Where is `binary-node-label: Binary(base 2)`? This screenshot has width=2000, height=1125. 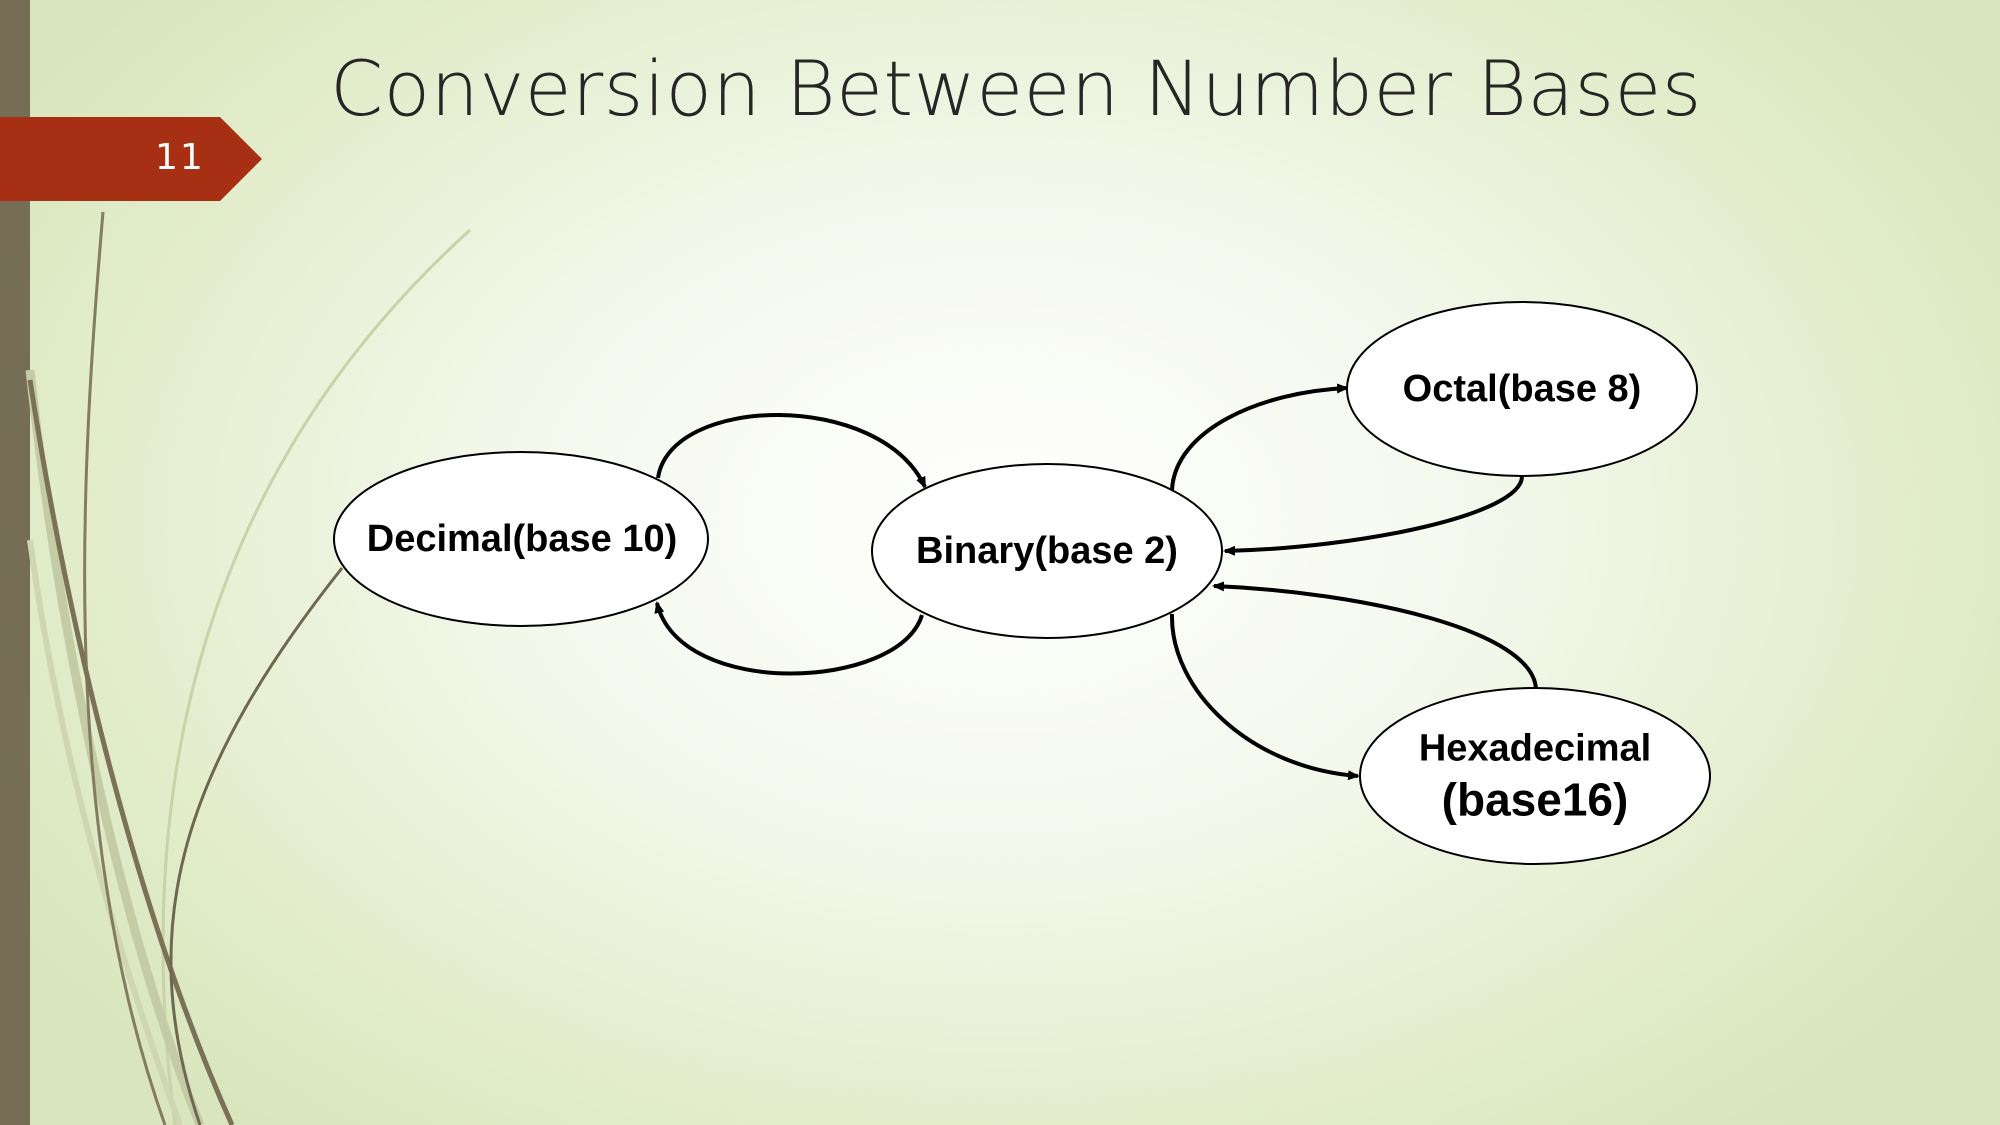
binary-node-label: Binary(base 2) is located at coordinates (1047, 551).